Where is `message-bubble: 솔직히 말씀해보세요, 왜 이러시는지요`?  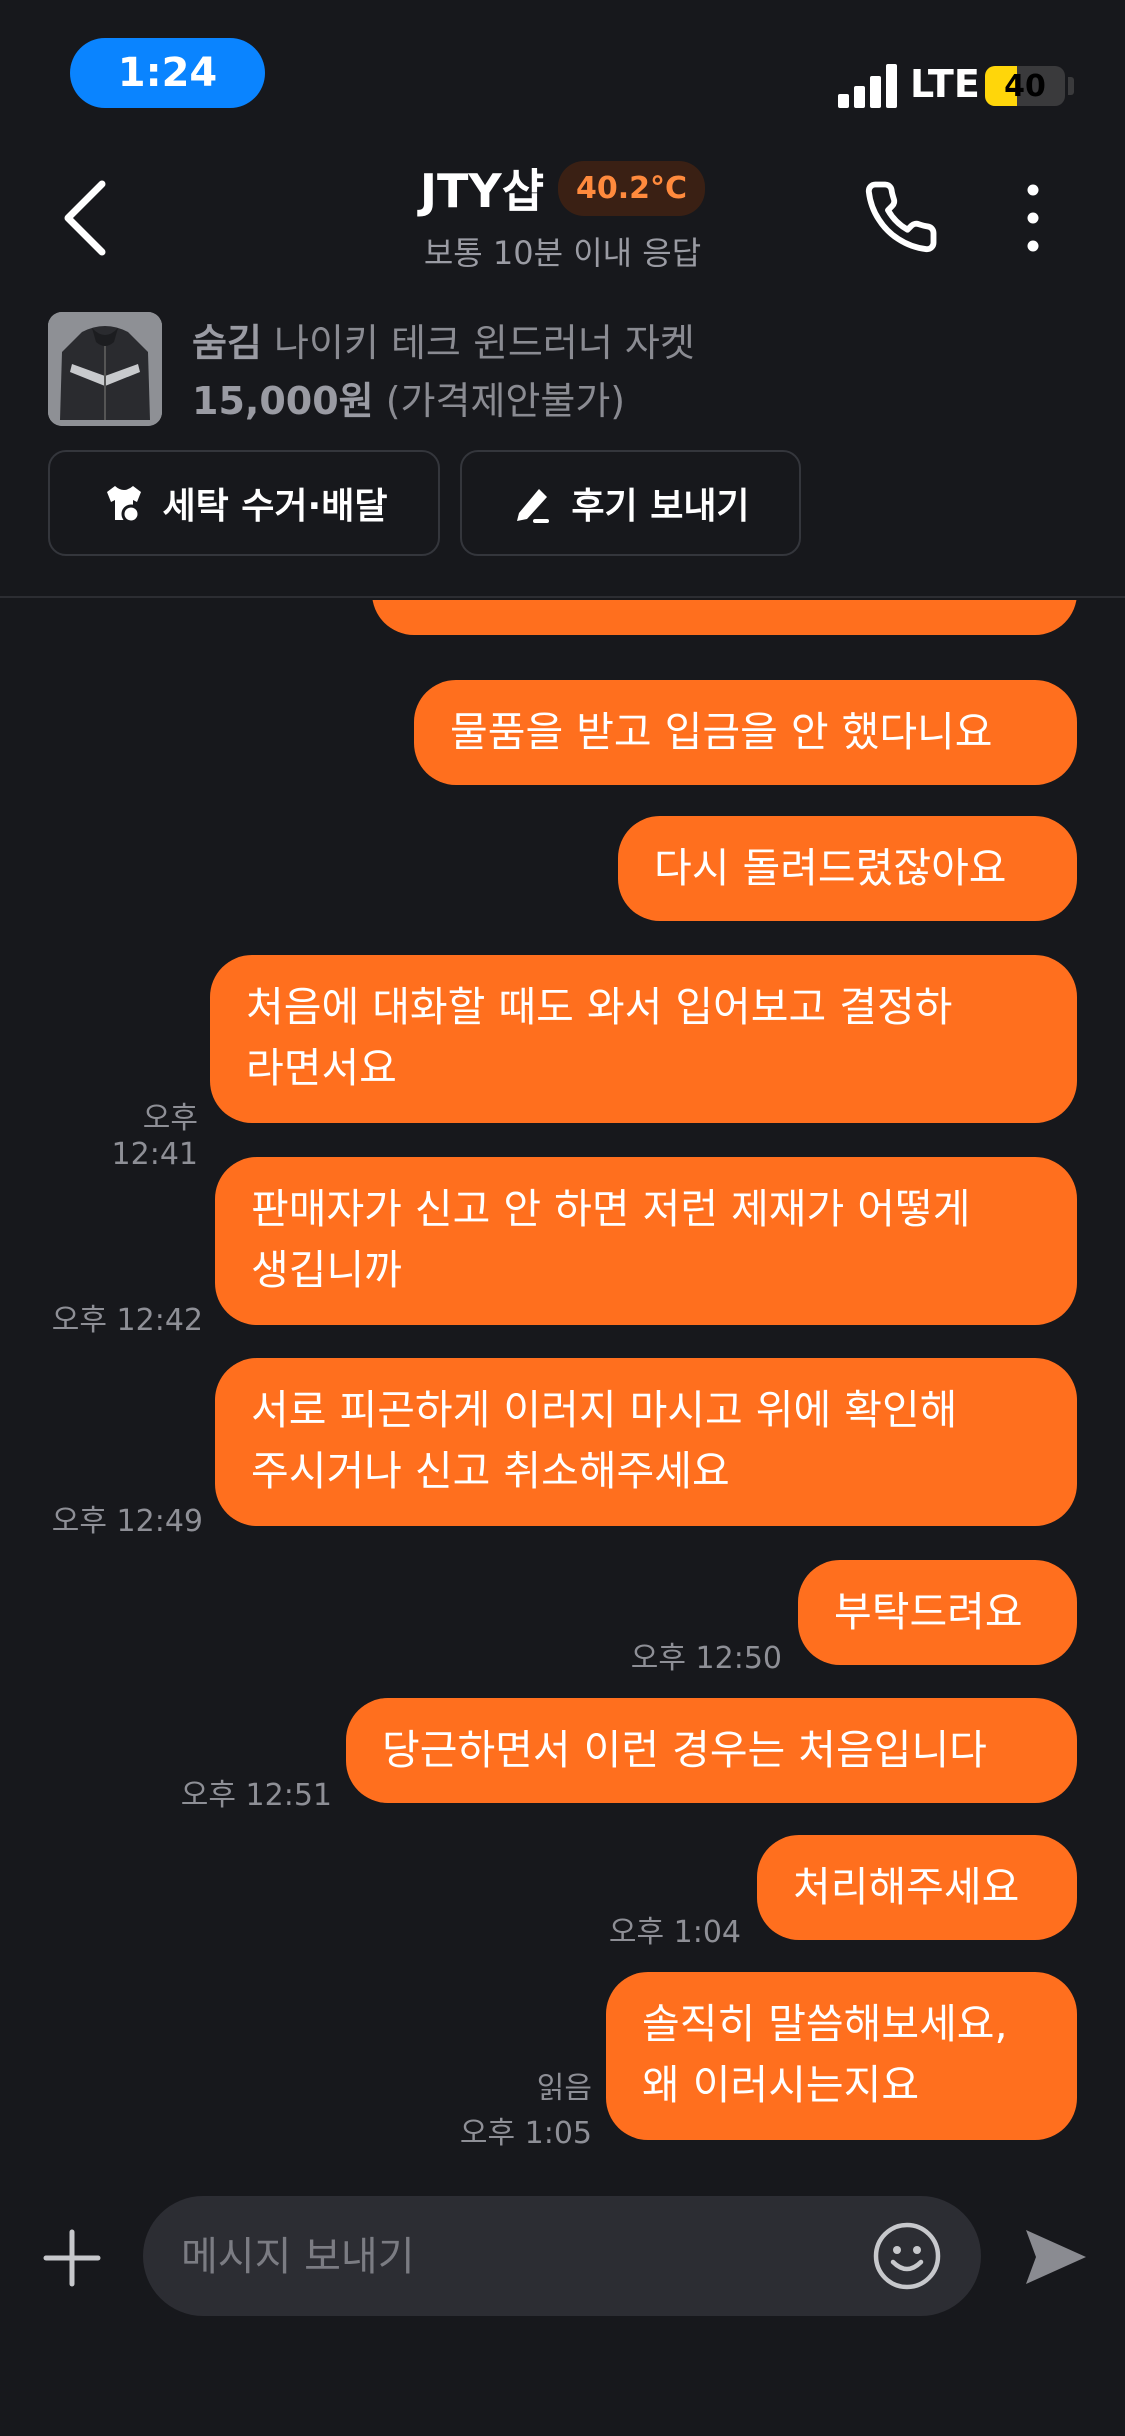 message-bubble: 솔직히 말씀해보세요, 왜 이러시는지요 is located at coordinates (841, 2056).